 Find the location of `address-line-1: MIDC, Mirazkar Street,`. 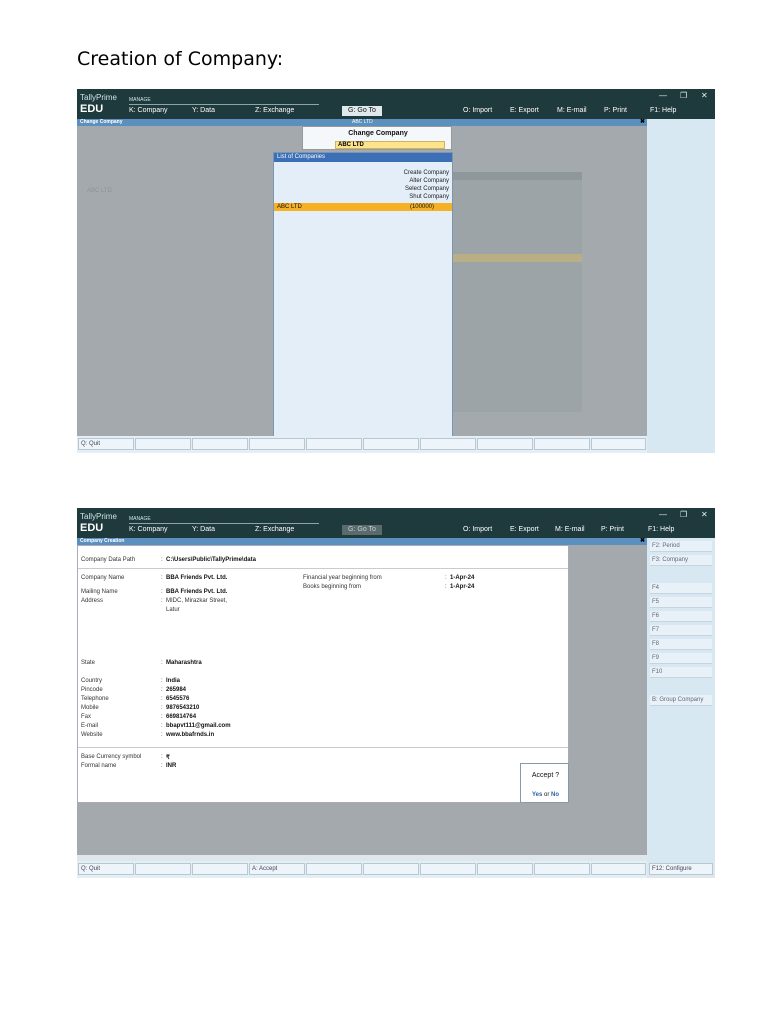

address-line-1: MIDC, Mirazkar Street, is located at coordinates (196, 601).